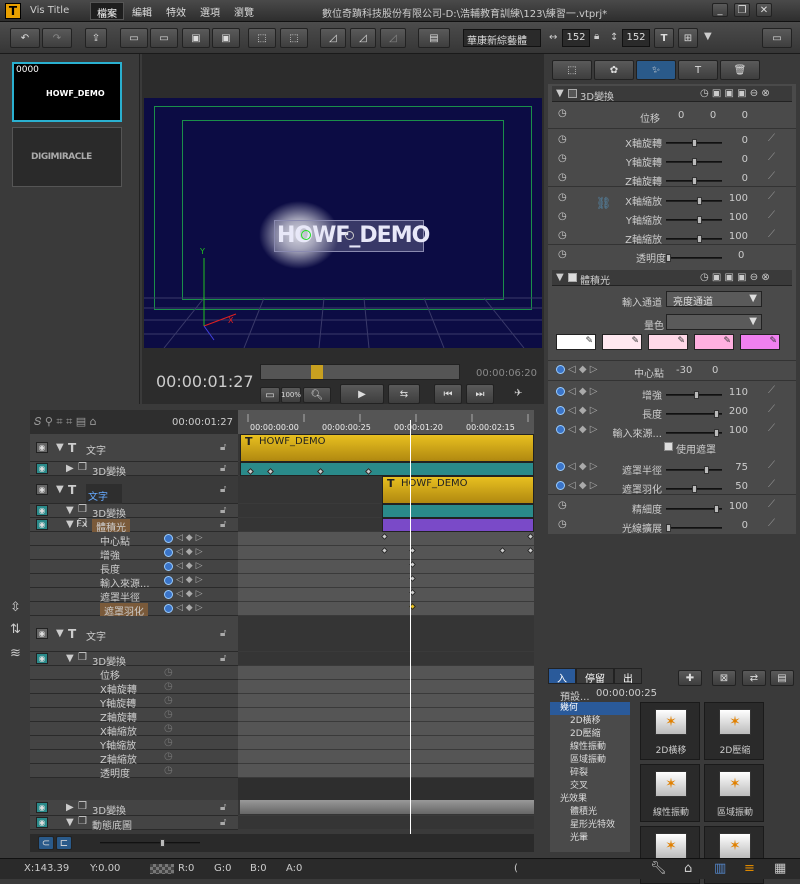 The width and height of the screenshot is (800, 884). What do you see at coordinates (244, 11) in the screenshot?
I see `menu-item-4: 瀏覽` at bounding box center [244, 11].